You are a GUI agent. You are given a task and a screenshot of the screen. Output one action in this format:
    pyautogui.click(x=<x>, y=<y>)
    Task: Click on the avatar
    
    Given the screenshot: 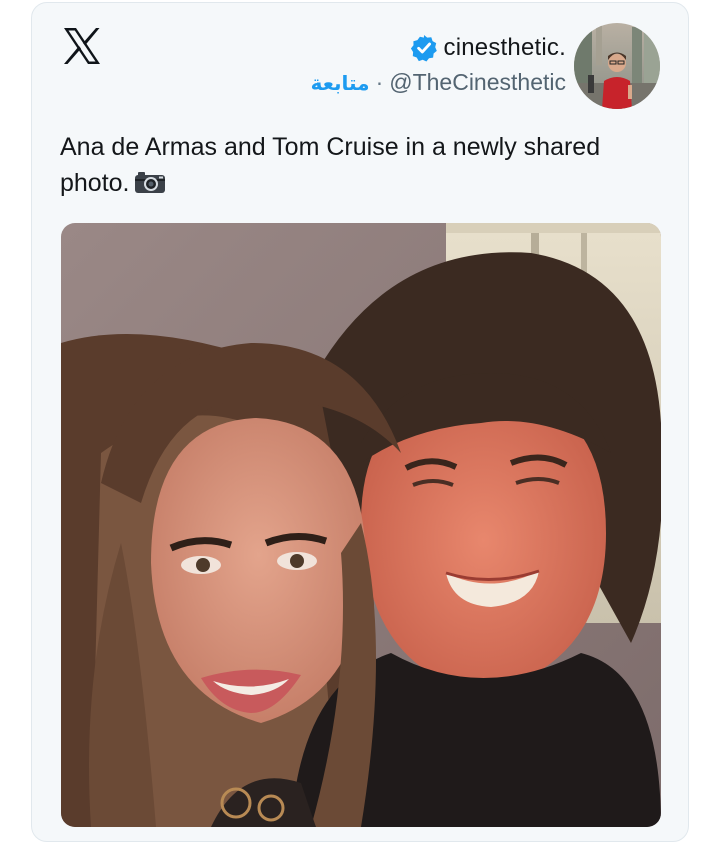 What is the action you would take?
    pyautogui.click(x=617, y=66)
    